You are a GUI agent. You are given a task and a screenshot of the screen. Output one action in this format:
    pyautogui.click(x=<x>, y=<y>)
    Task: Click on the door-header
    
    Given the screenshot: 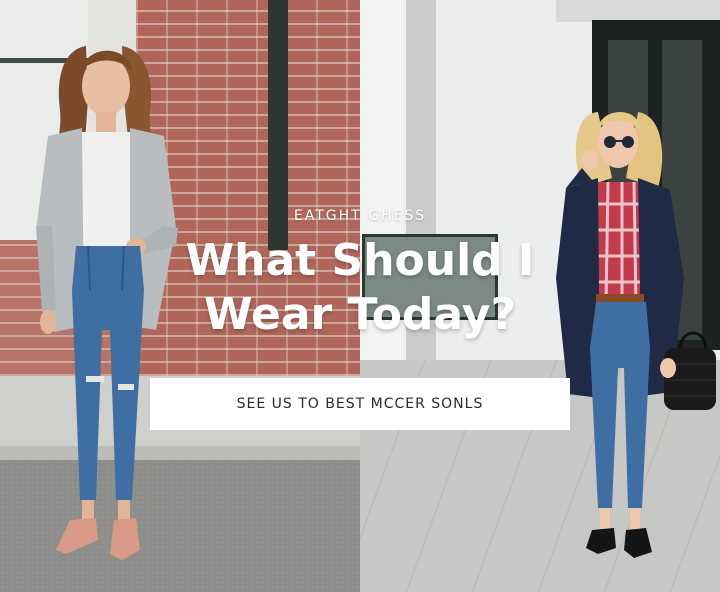 What is the action you would take?
    pyautogui.click(x=638, y=11)
    